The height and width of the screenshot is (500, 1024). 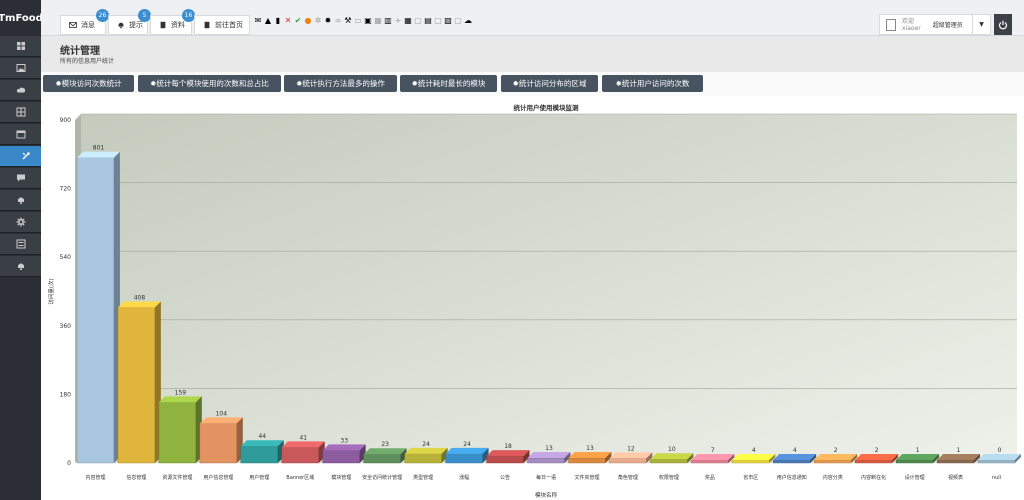 I want to click on x-tick-label: 视频表, so click(x=955, y=477).